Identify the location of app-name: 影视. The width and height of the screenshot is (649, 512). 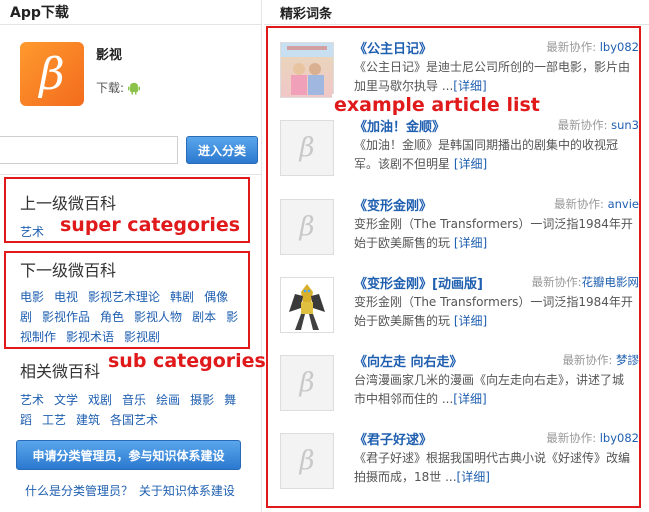
(109, 53).